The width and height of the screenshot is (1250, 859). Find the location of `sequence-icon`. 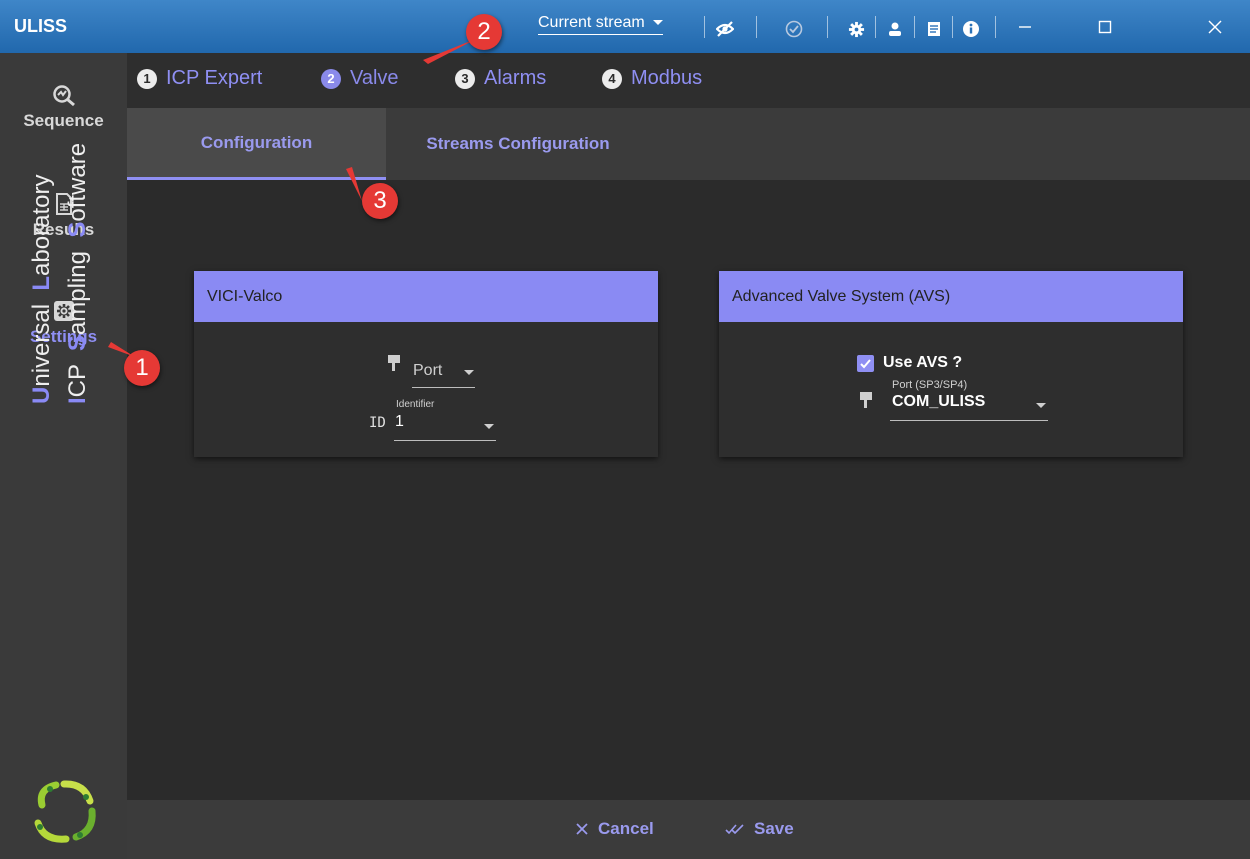

sequence-icon is located at coordinates (64, 95).